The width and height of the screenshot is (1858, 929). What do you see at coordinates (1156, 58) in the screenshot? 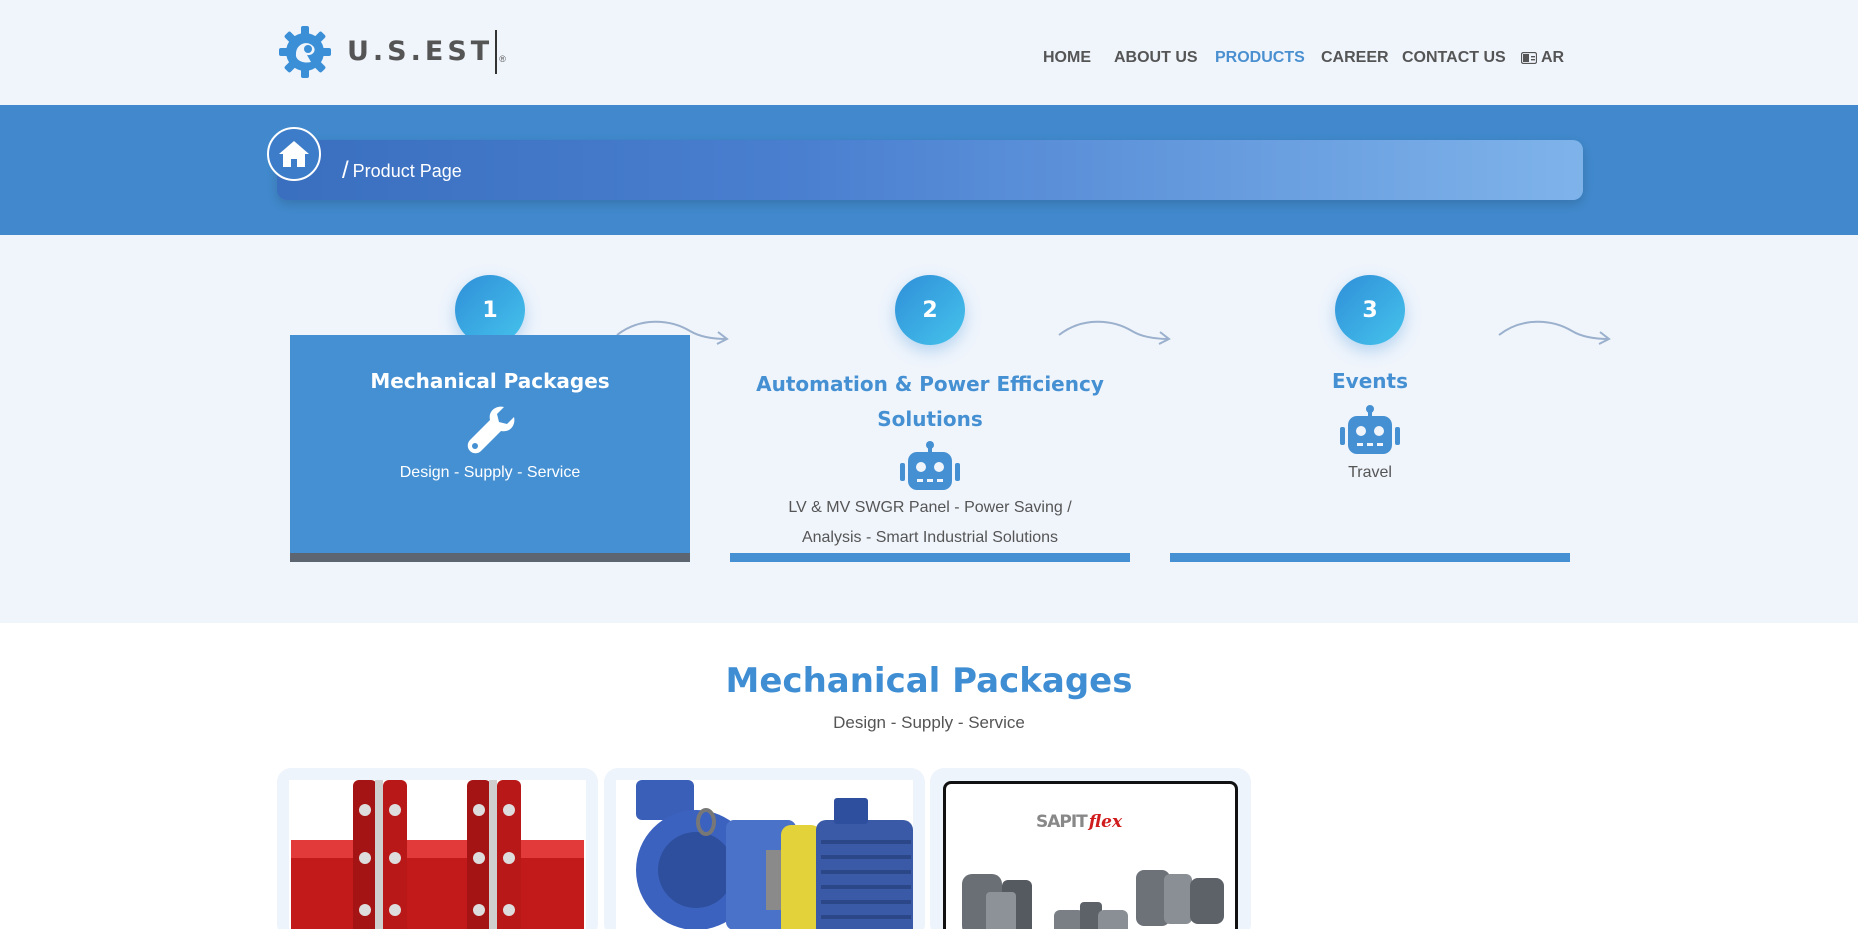
I see `nav-about-us: ABOUT US` at bounding box center [1156, 58].